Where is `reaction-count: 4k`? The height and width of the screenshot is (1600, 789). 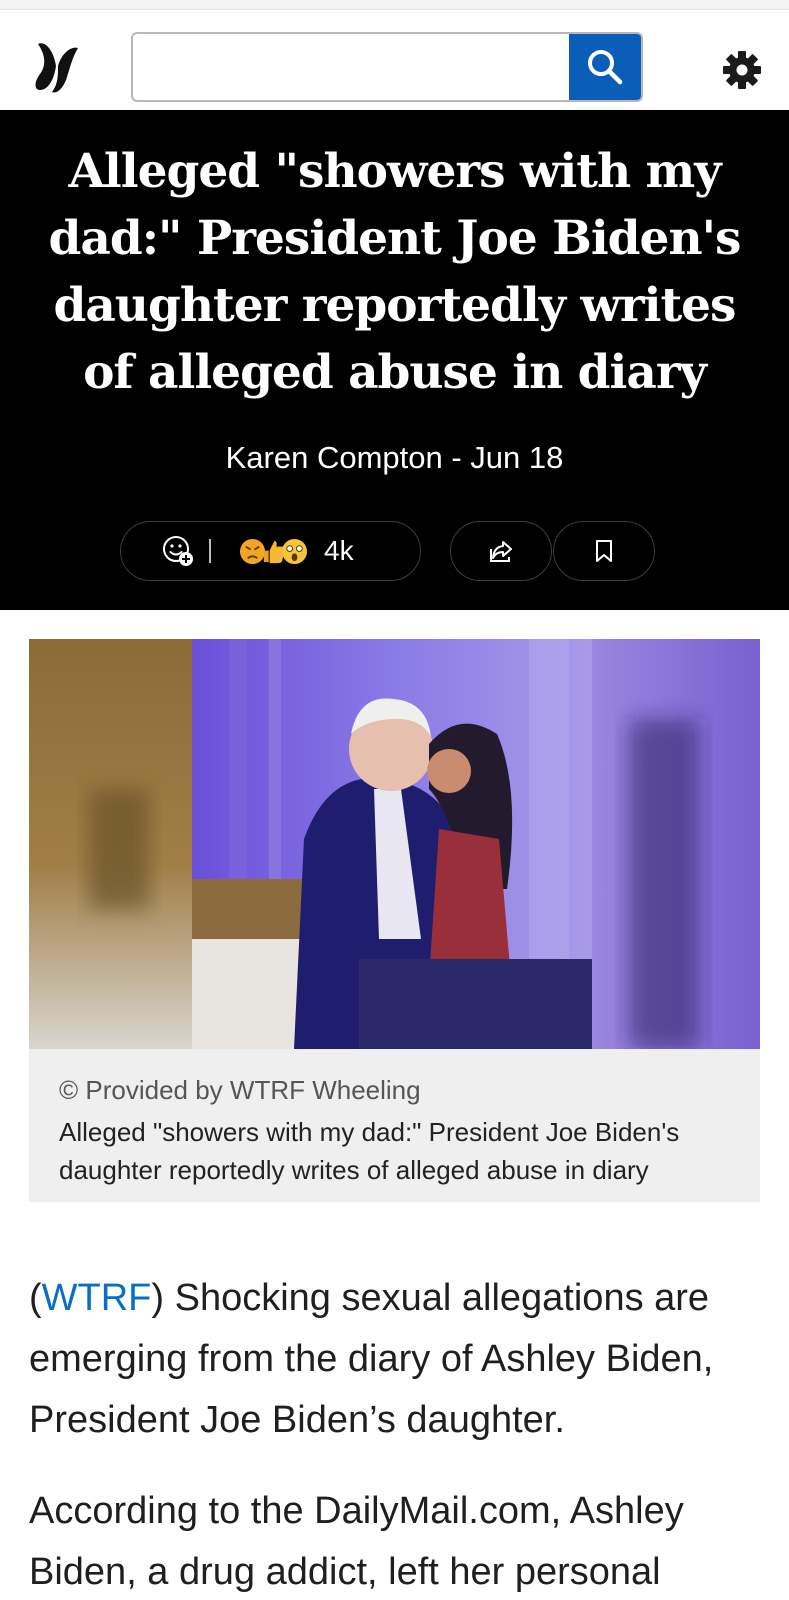 reaction-count: 4k is located at coordinates (339, 550).